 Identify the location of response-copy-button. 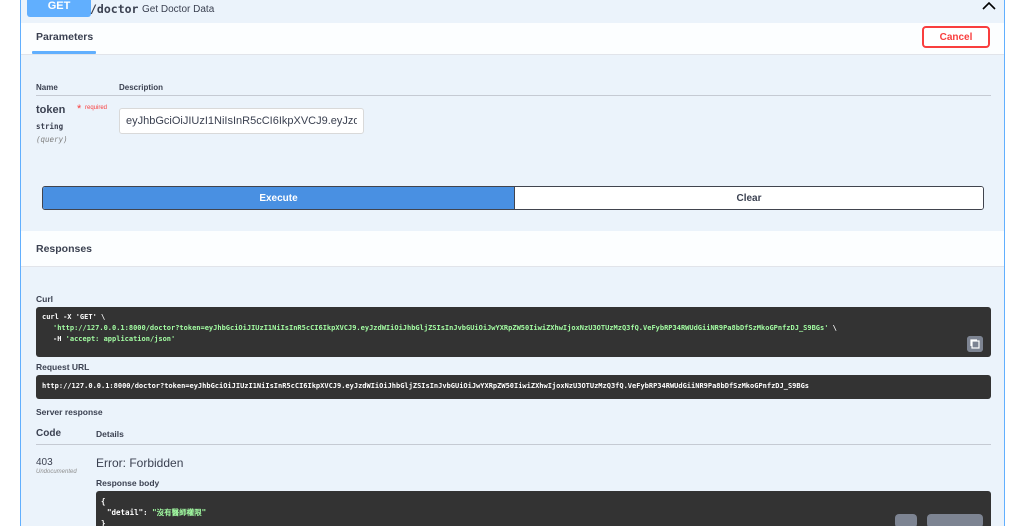
(906, 520).